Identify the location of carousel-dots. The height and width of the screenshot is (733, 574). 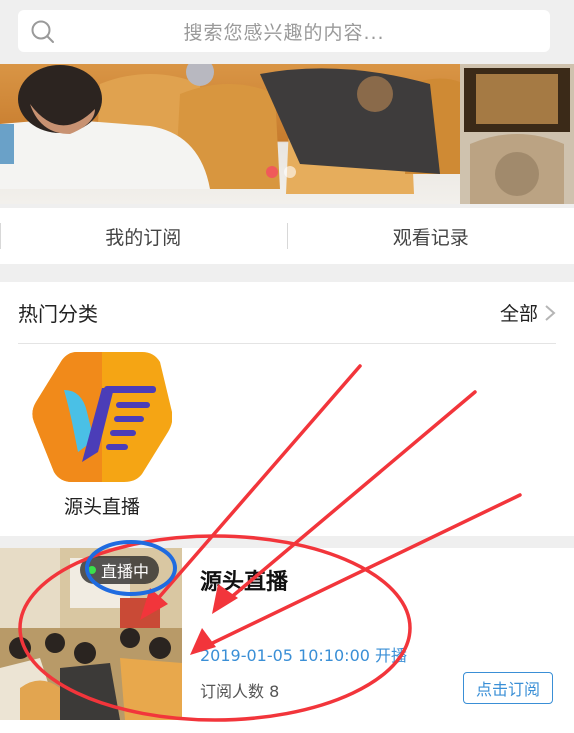
(281, 172).